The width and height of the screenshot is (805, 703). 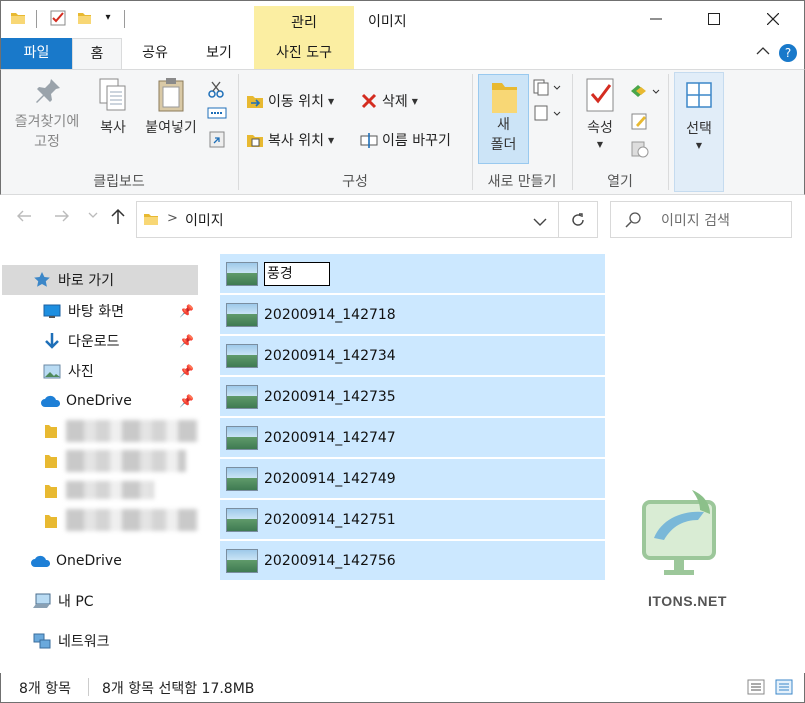 What do you see at coordinates (600, 112) in the screenshot?
I see `properties-button: 속성 ▼` at bounding box center [600, 112].